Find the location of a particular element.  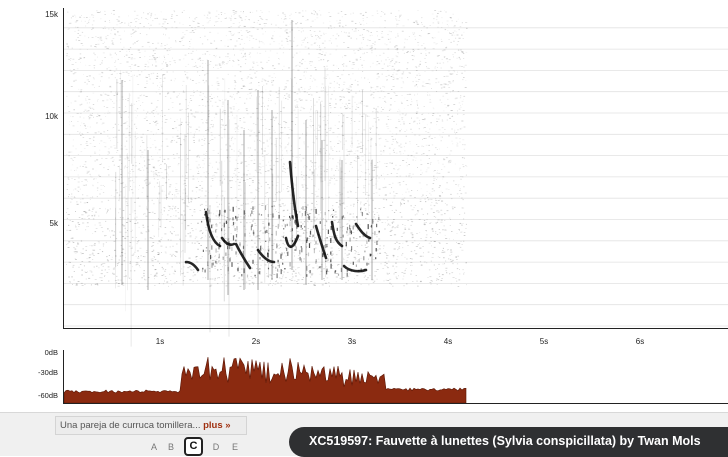

time-tick-4s: 4s is located at coordinates (448, 341).